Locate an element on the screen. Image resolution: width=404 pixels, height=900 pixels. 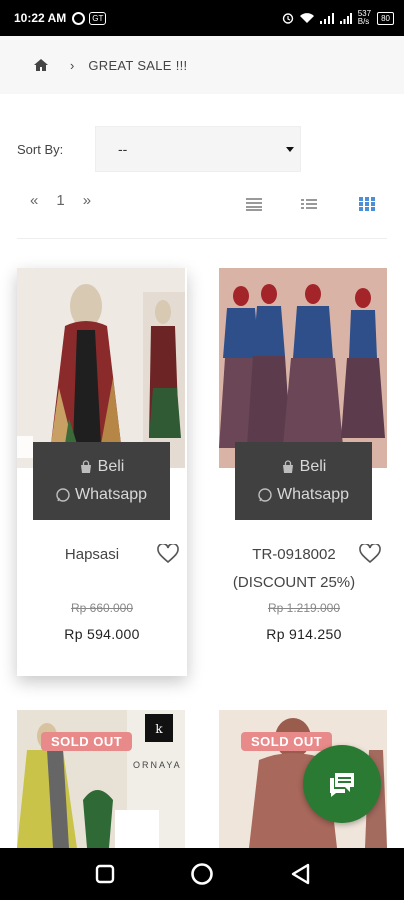
home-icon is located at coordinates (41, 65).